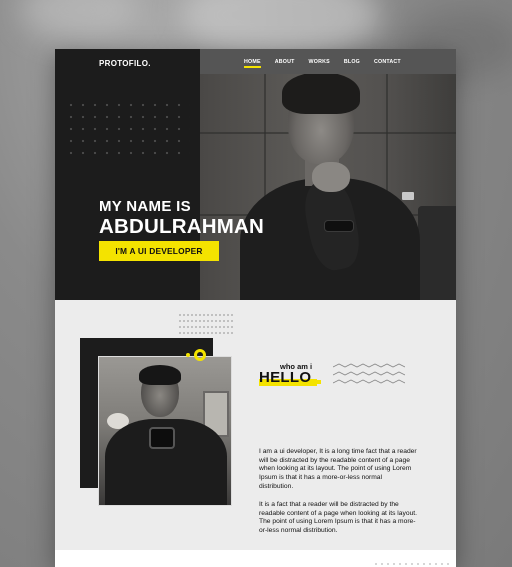  I want to click on camera-icon, so click(162, 438).